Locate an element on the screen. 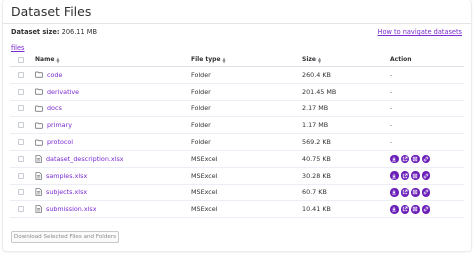 The width and height of the screenshot is (474, 253). breadcrumb-files: files is located at coordinates (17, 48).